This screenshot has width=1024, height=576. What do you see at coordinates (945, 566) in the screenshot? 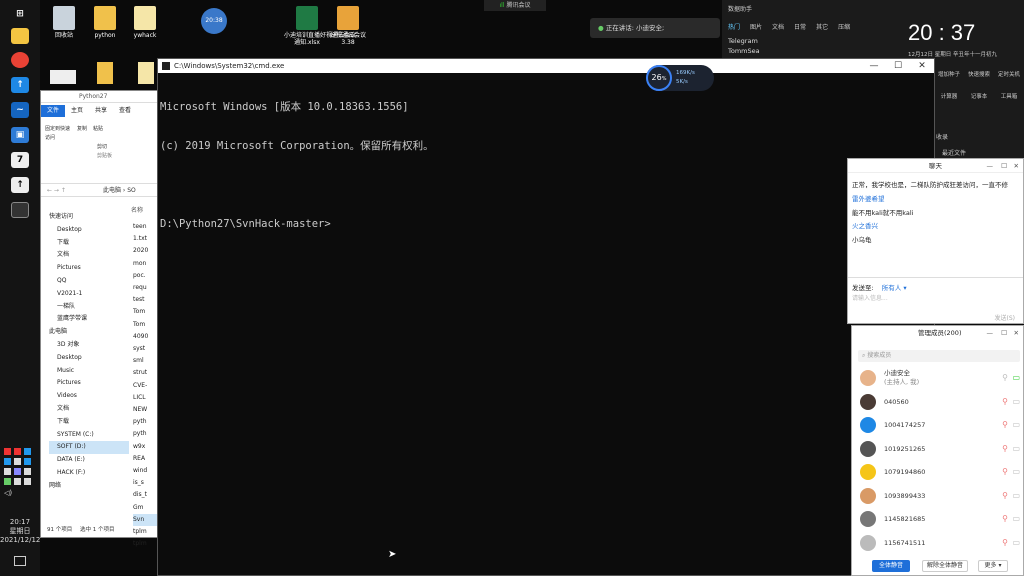
I see `unmute-all-button: 解除全体静音` at bounding box center [945, 566].